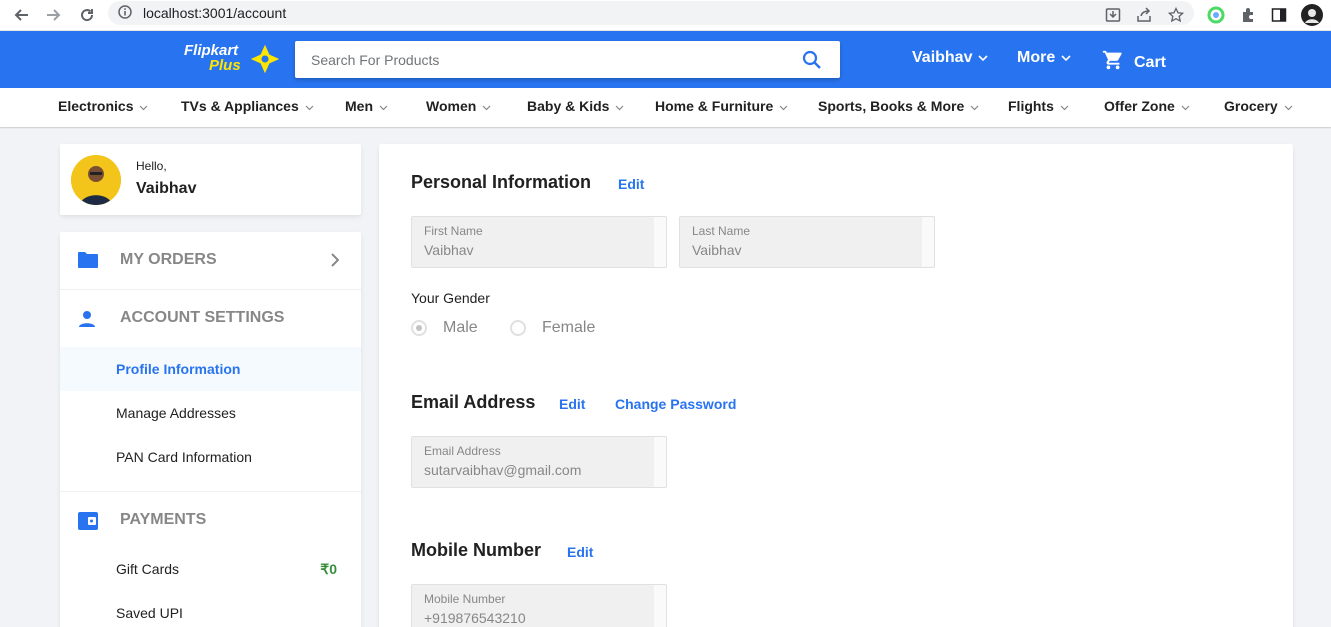 The width and height of the screenshot is (1331, 627). What do you see at coordinates (539, 242) in the screenshot?
I see `first-name-field: First Name Vaibhav` at bounding box center [539, 242].